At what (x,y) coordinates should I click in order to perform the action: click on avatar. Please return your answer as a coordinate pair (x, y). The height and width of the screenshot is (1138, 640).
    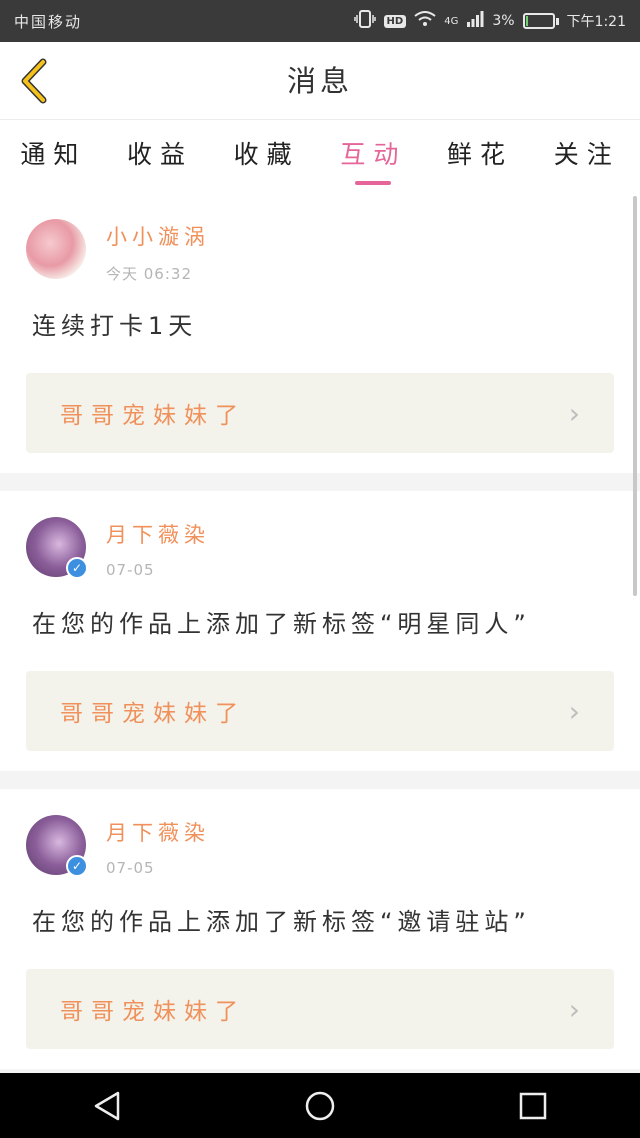
    Looking at the image, I should click on (56, 249).